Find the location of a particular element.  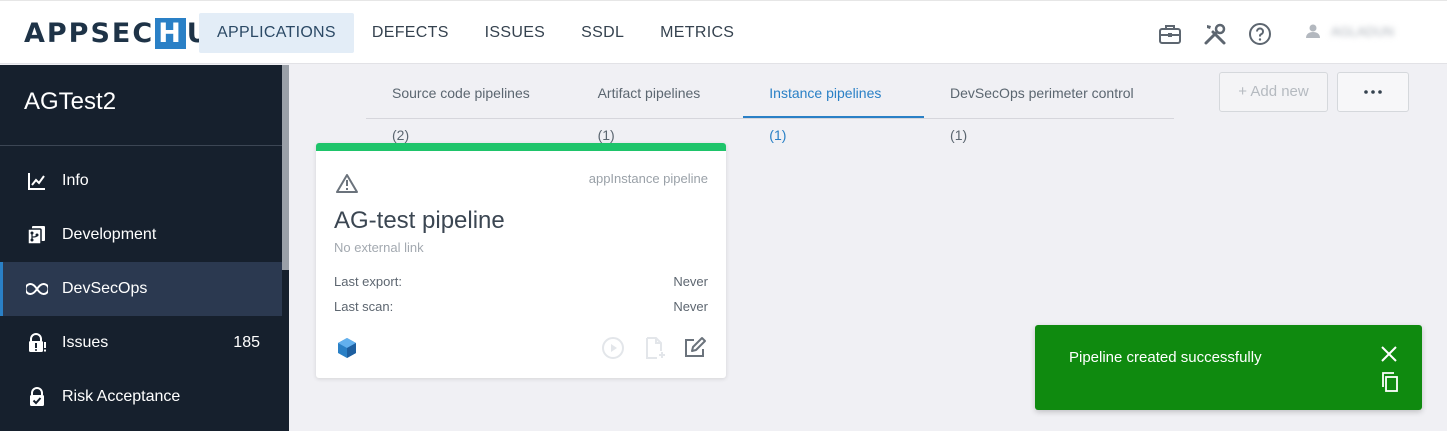

last-export-row: Last export: Never is located at coordinates (521, 281).